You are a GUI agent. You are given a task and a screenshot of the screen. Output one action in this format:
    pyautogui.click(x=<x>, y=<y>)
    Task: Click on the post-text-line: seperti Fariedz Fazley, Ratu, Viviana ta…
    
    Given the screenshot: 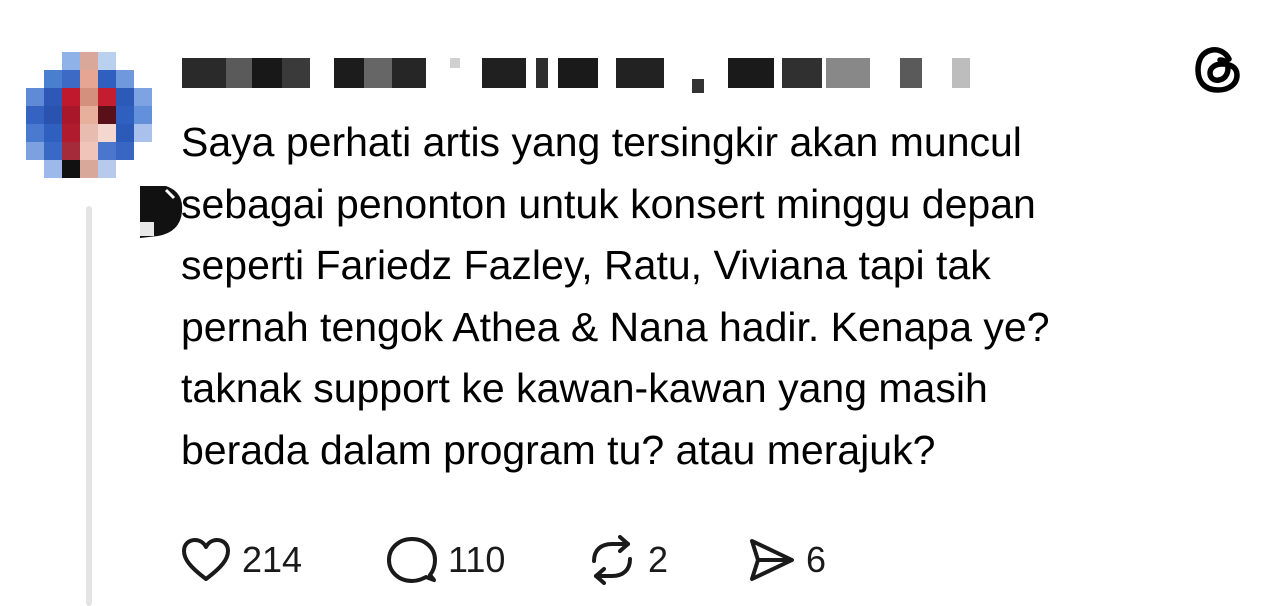 What is the action you would take?
    pyautogui.click(x=586, y=265)
    